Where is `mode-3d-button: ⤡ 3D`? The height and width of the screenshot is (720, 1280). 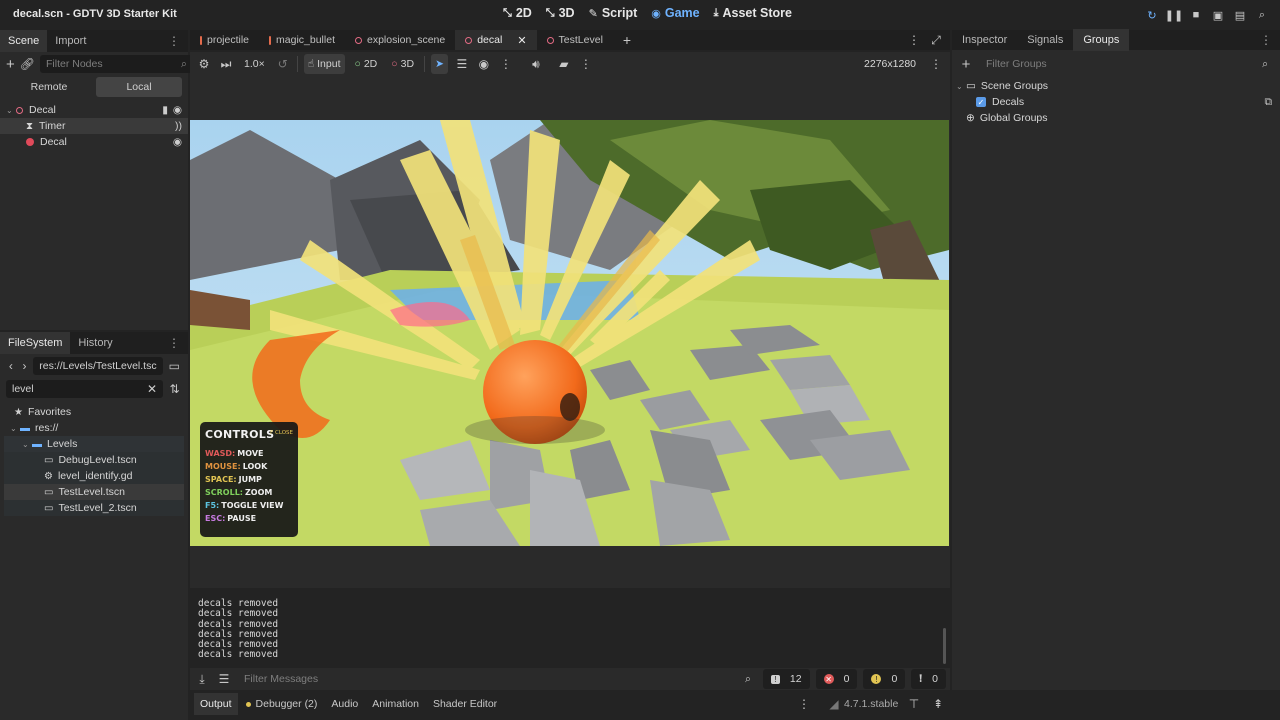 mode-3d-button: ⤡ 3D is located at coordinates (560, 13).